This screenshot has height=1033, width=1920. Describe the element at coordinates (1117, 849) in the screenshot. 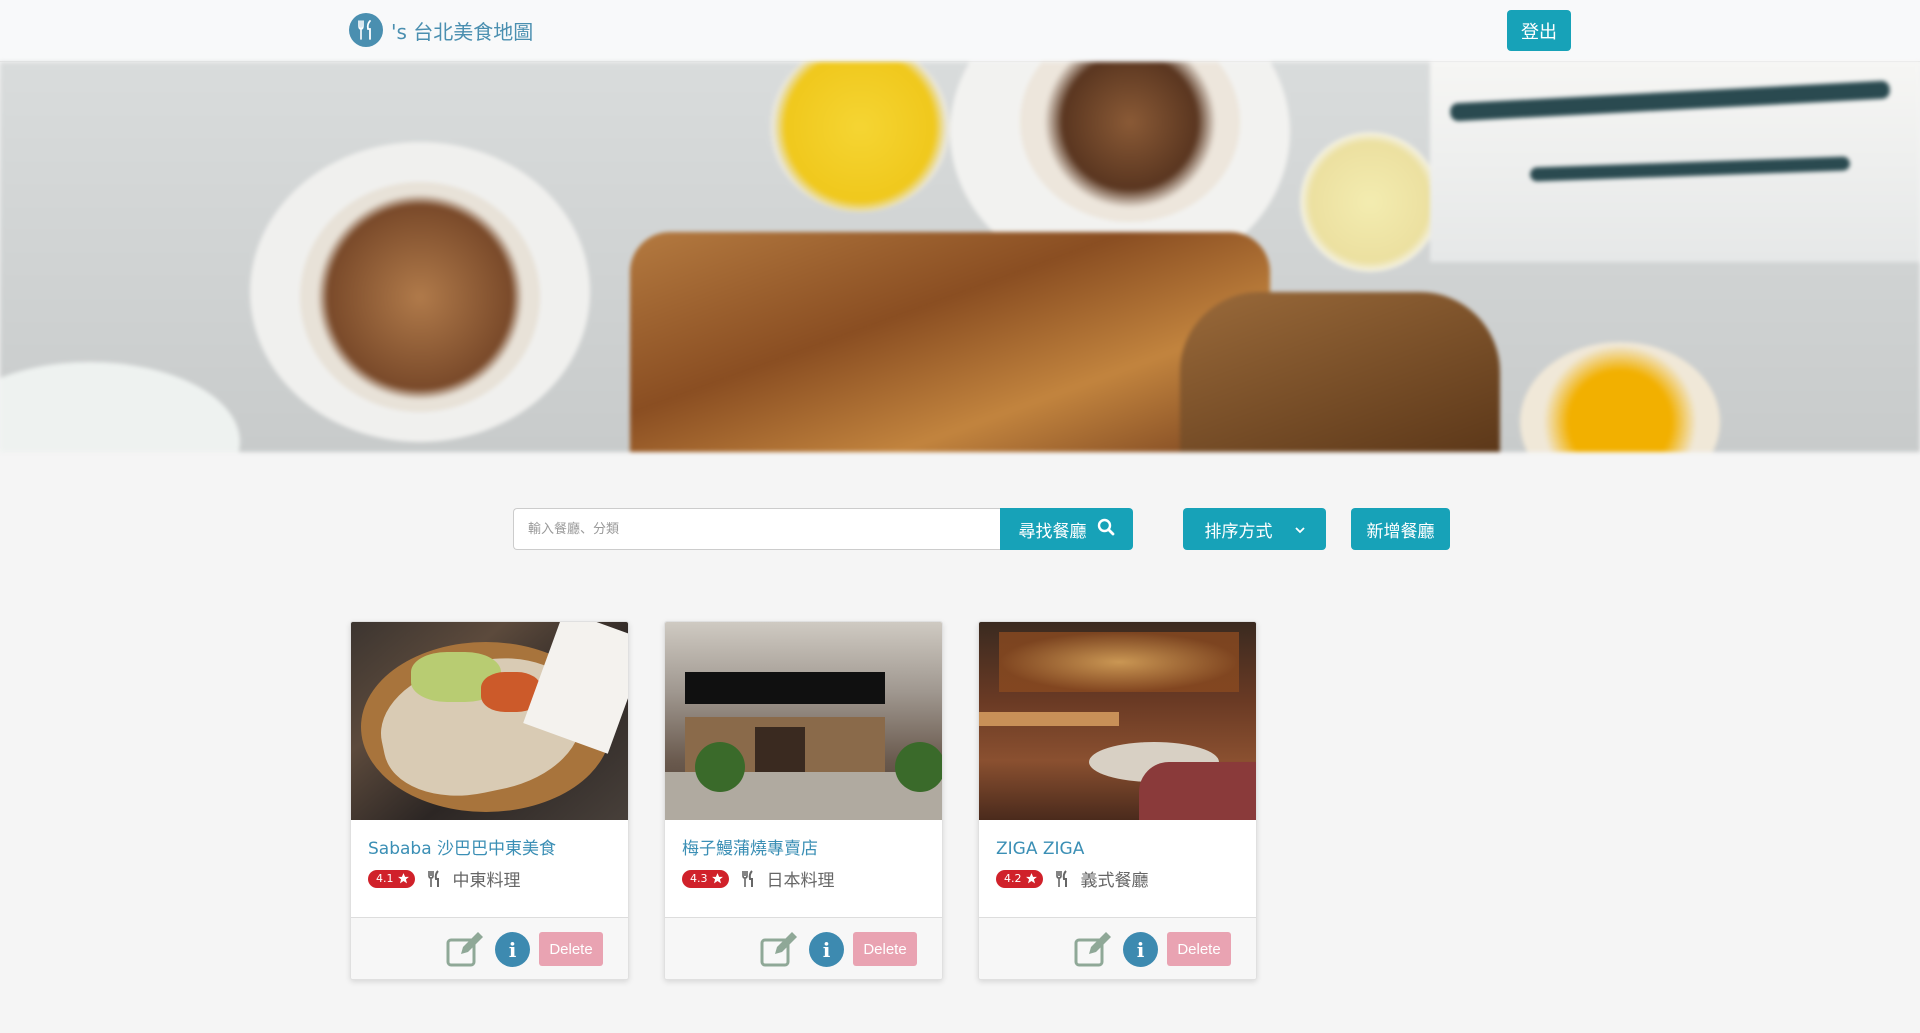

I see `restaurant-name: ZIGA ZIGA` at that location.